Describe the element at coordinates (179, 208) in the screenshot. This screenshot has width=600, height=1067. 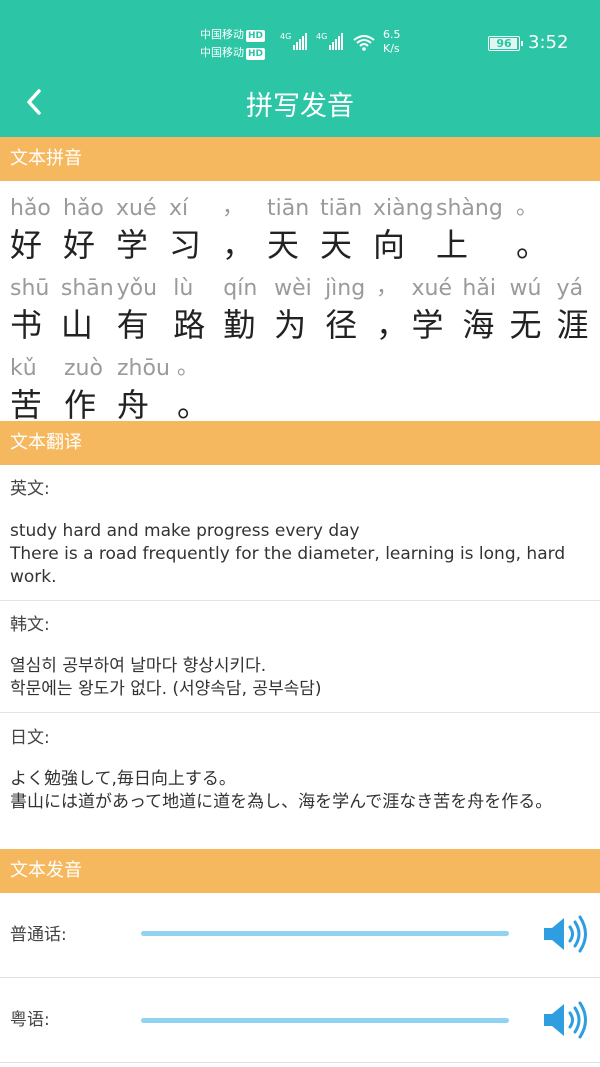
I see `pinyin-syllable: xí` at that location.